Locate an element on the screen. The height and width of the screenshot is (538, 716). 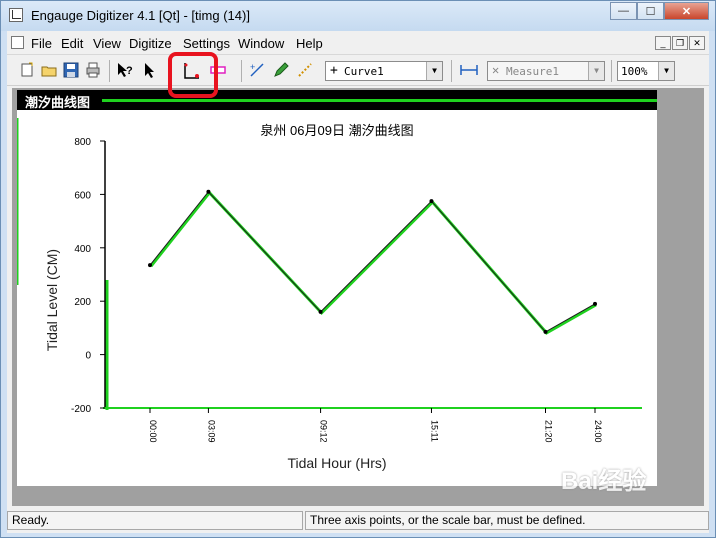
status-ready: Ready. is located at coordinates (155, 520).